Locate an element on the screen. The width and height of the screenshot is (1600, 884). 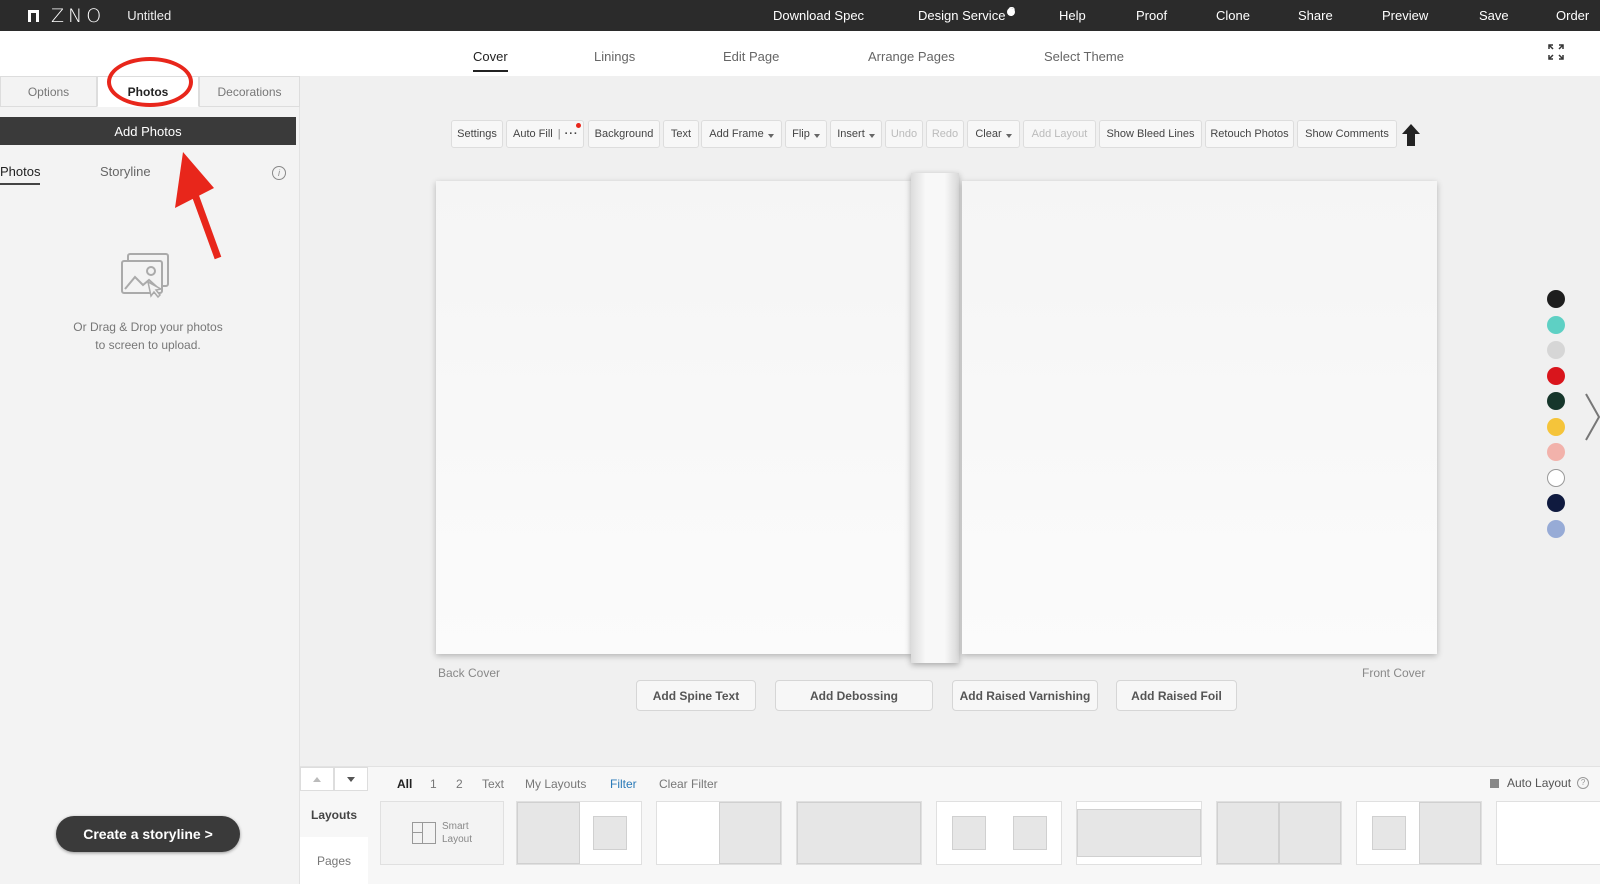
preview-link: Preview is located at coordinates (1405, 15).